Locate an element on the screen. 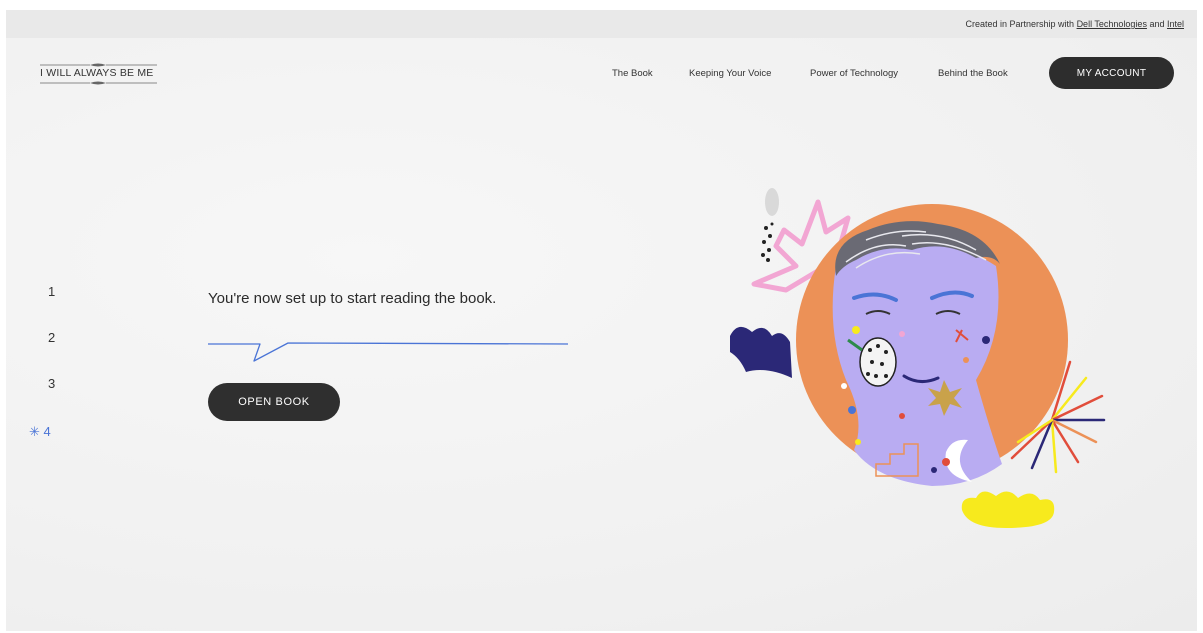 The image size is (1203, 633). partner-text: Created in Partnership with is located at coordinates (1021, 24).